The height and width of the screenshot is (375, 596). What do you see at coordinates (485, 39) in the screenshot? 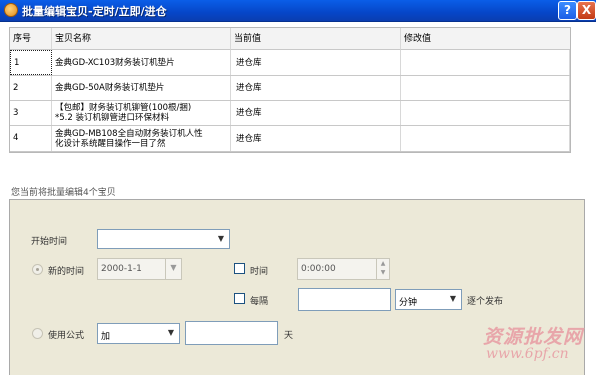
I see `column-header-new: 修改值` at bounding box center [485, 39].